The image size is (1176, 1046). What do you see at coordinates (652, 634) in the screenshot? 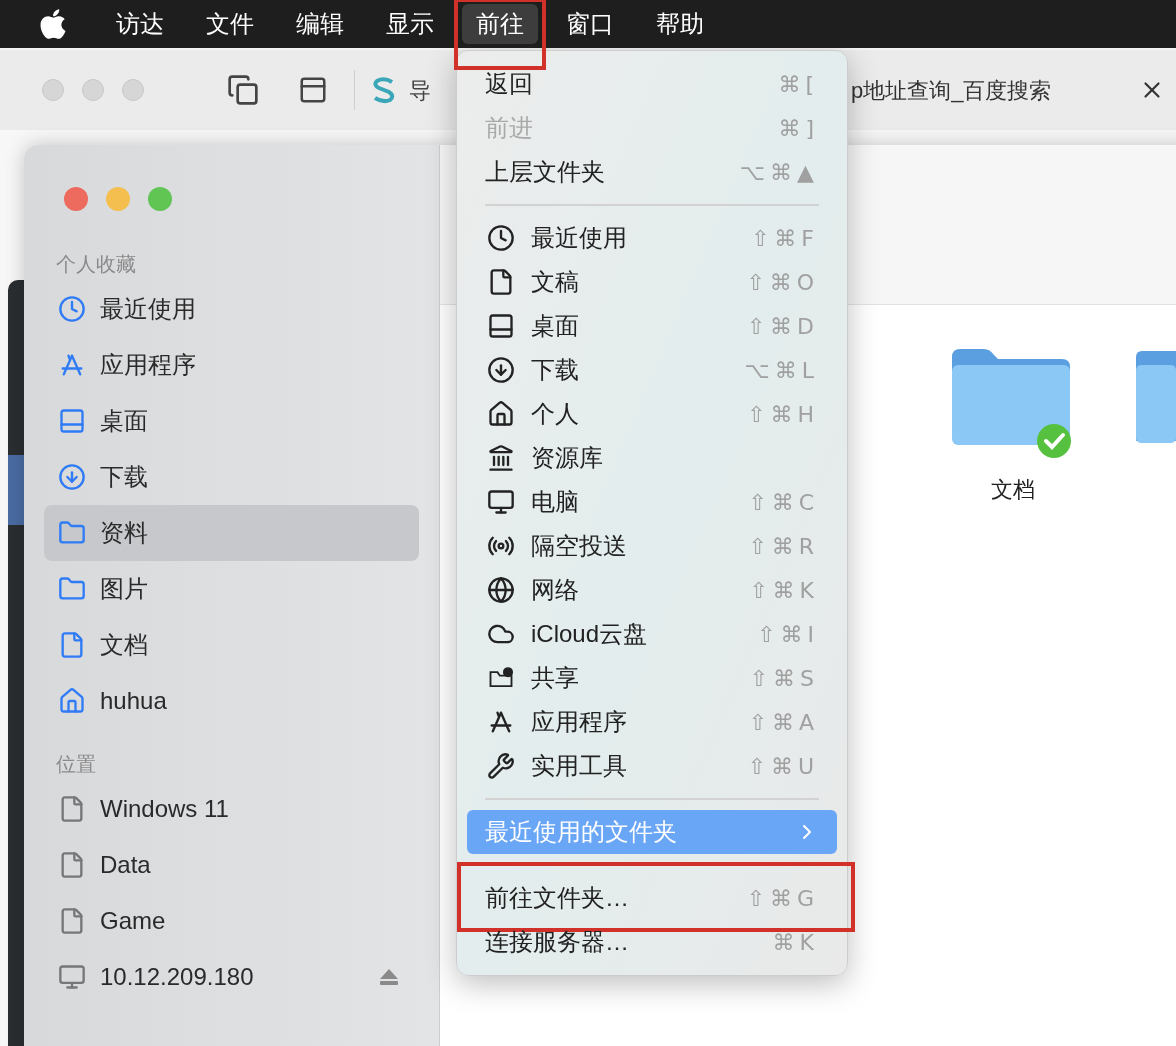
I see `menu-item: iCloud云盘 ⇧⌘I` at bounding box center [652, 634].